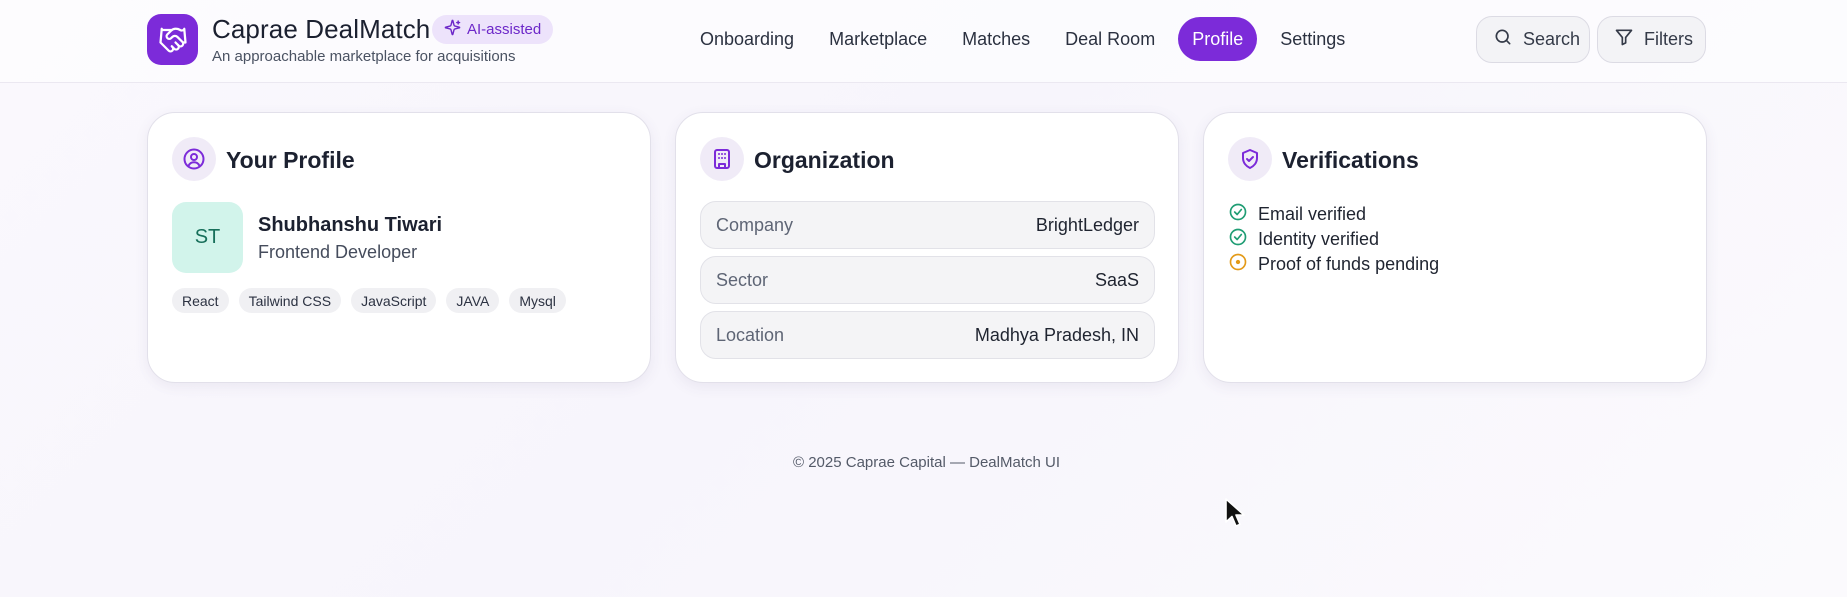  What do you see at coordinates (1624, 39) in the screenshot?
I see `filter-icon` at bounding box center [1624, 39].